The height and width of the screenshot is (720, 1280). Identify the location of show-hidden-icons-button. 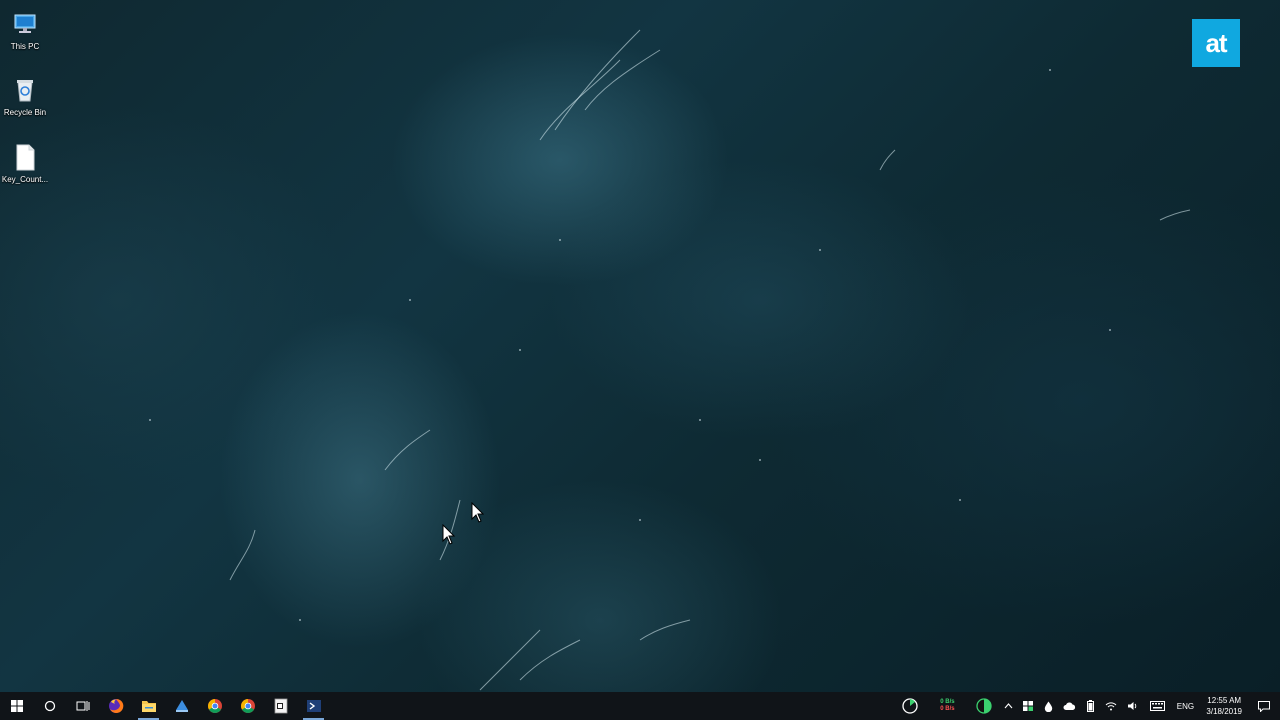
(1008, 706).